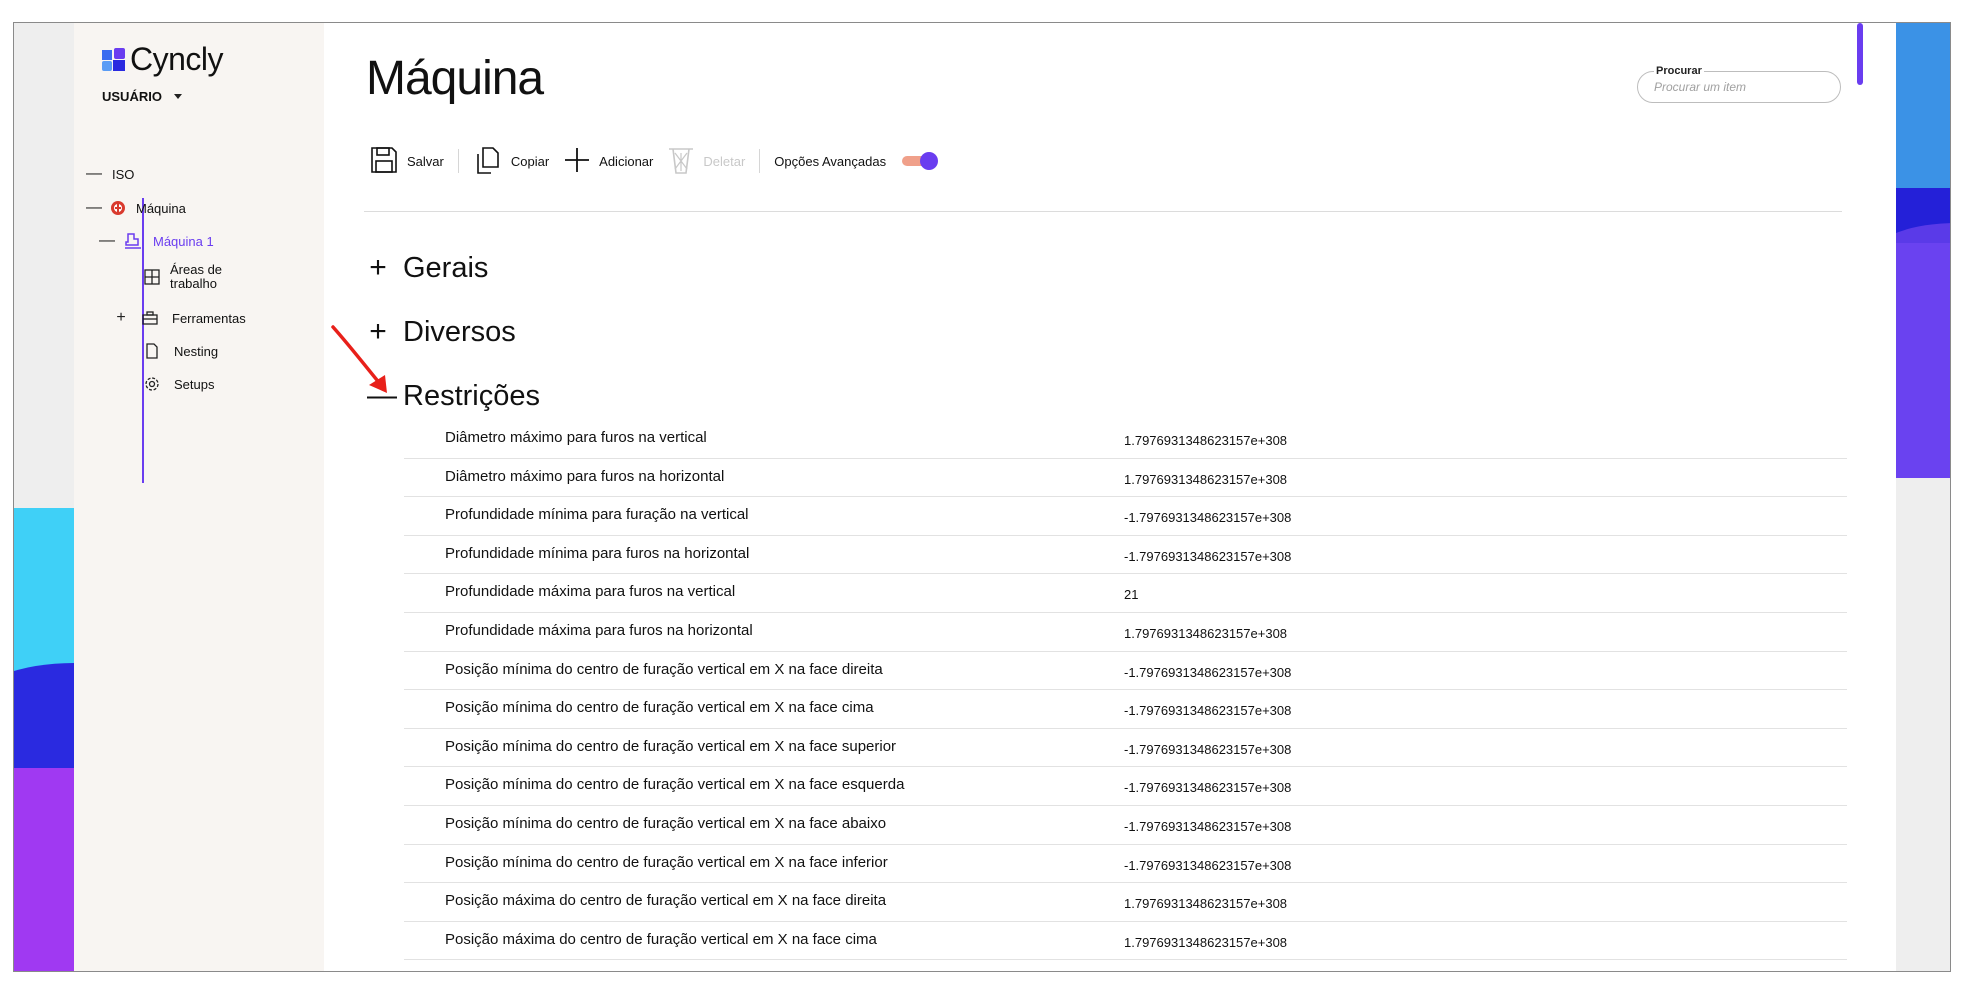 The image size is (1963, 996). What do you see at coordinates (384, 161) in the screenshot?
I see `save-icon` at bounding box center [384, 161].